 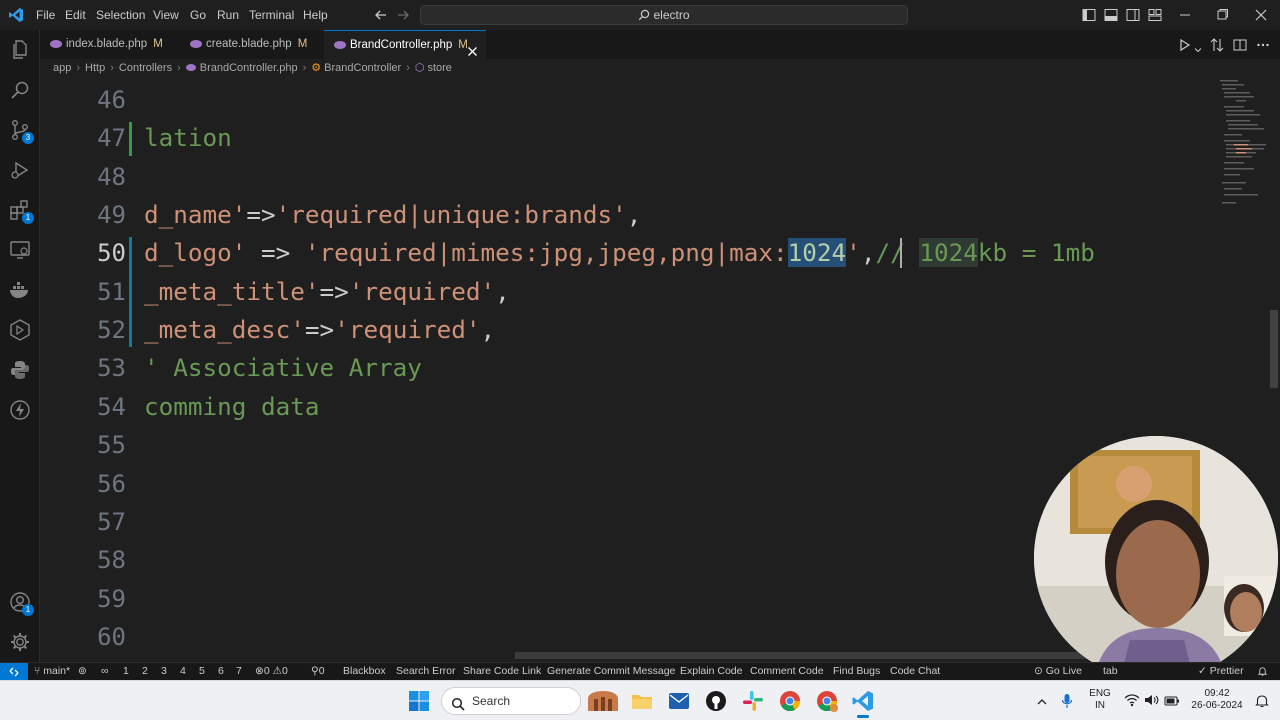 What do you see at coordinates (753, 701) in the screenshot?
I see `slack-icon` at bounding box center [753, 701].